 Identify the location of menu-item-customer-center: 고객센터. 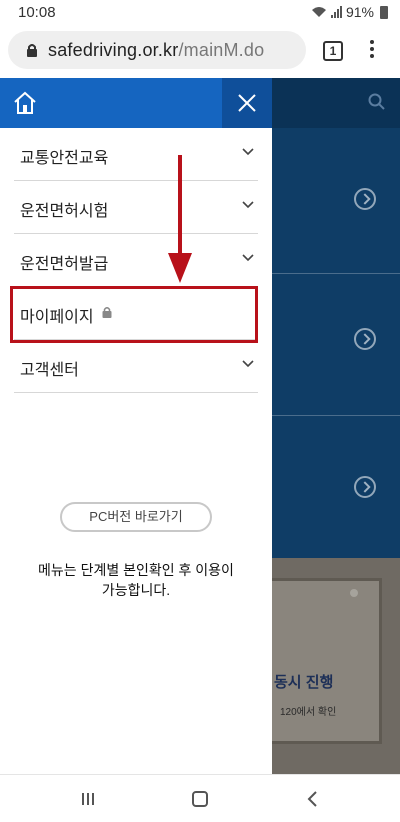
(136, 366).